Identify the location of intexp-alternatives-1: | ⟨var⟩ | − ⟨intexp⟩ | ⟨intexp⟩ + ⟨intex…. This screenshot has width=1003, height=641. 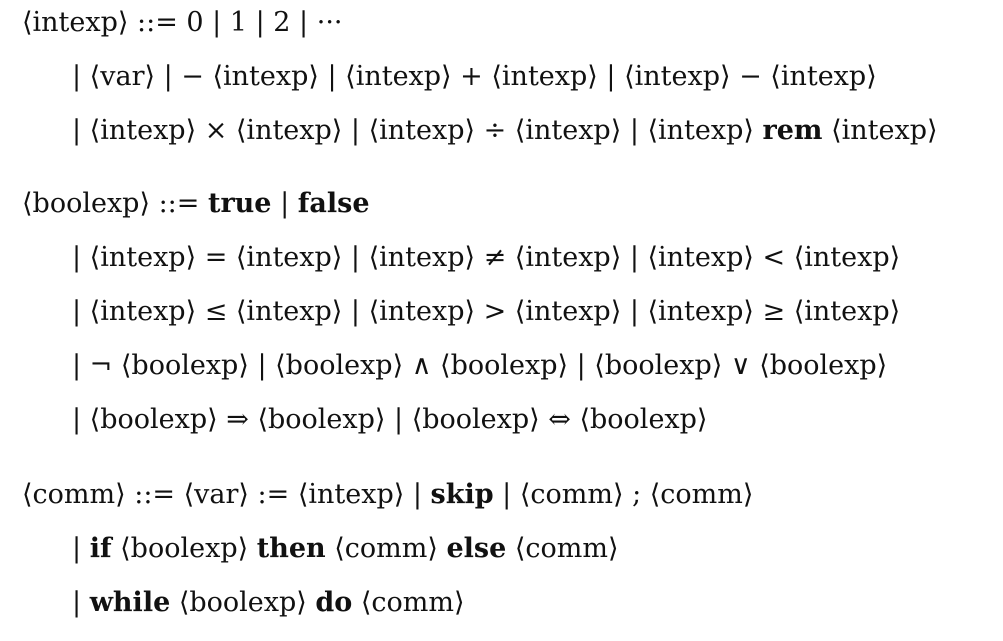
(474, 76).